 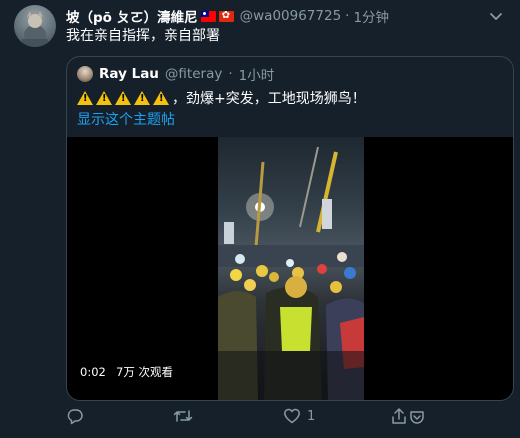 I want to click on tweet-header: 坡（pō ㄆㄛ）濤維尼 @wa00967725 · 1分钟, so click(x=227, y=16).